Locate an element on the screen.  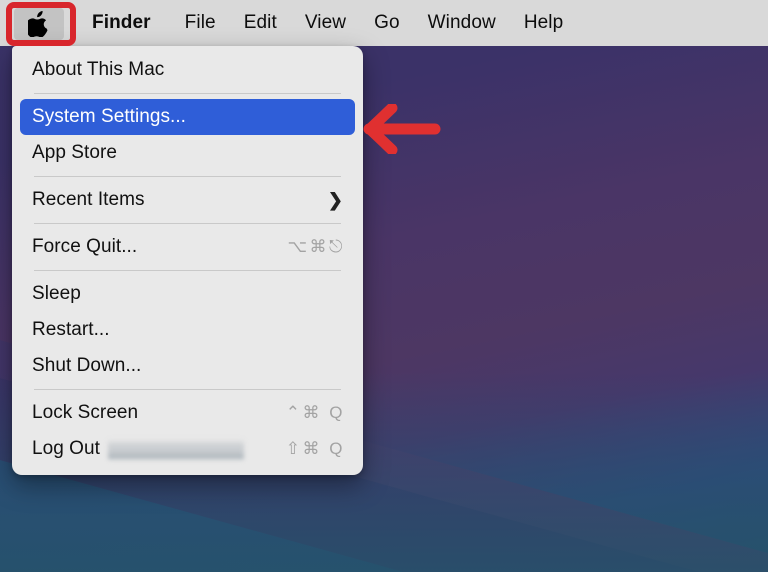
menu-item-label: Recent Items is located at coordinates (88, 199).